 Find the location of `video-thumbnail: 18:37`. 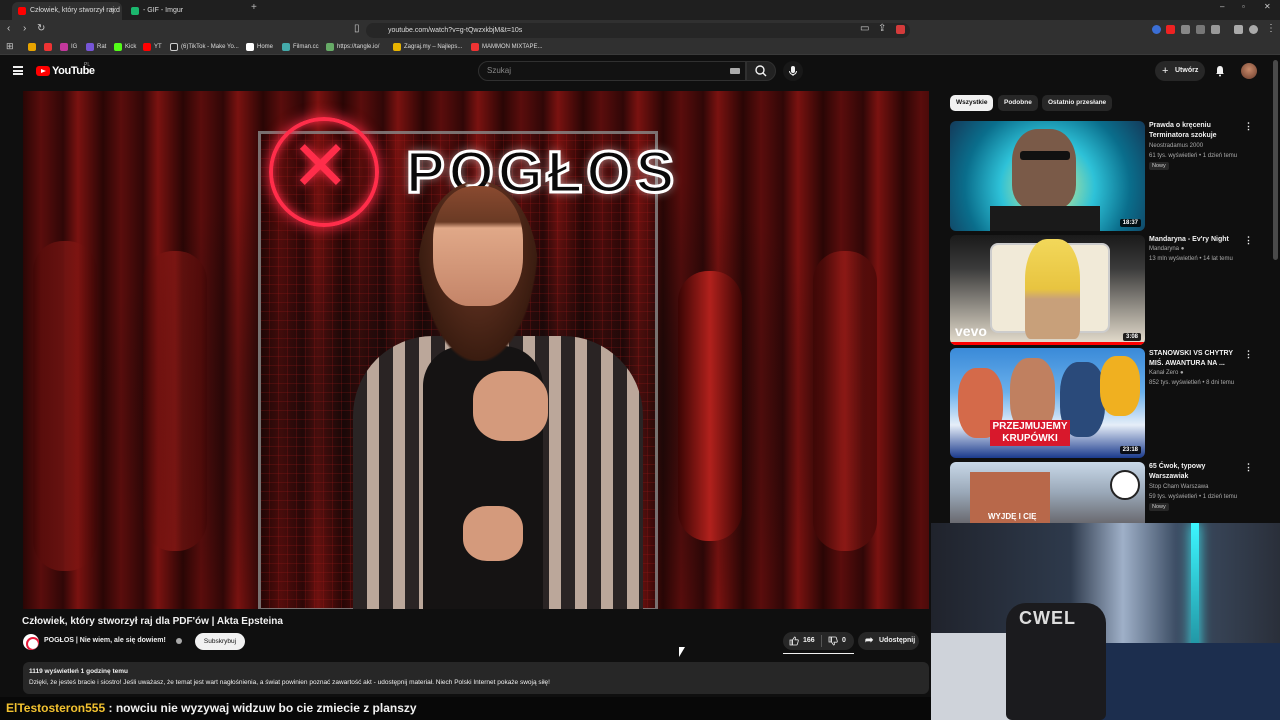

video-thumbnail: 18:37 is located at coordinates (1047, 176).